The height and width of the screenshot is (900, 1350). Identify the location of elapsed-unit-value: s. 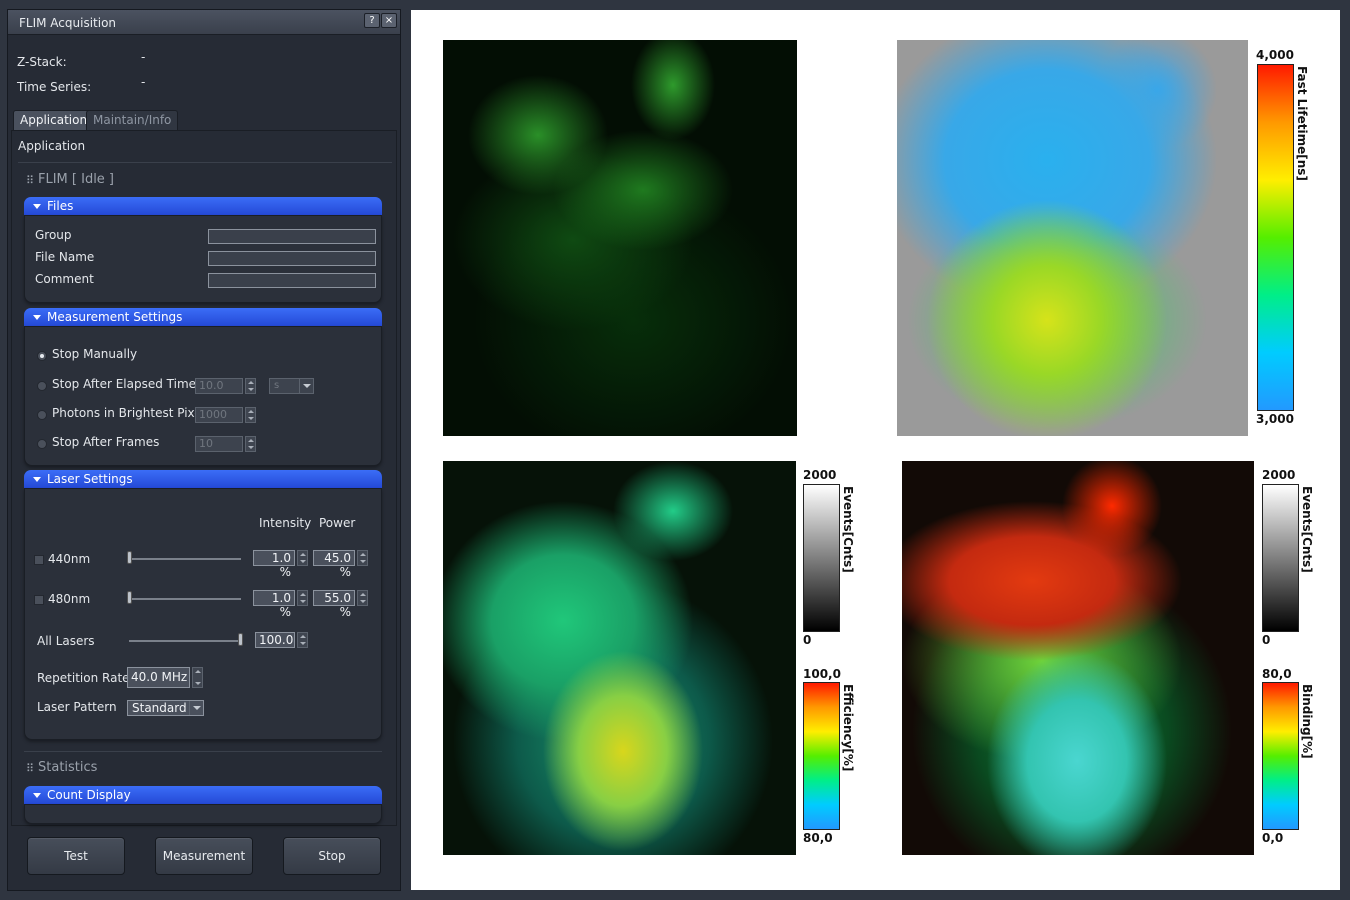
(277, 385).